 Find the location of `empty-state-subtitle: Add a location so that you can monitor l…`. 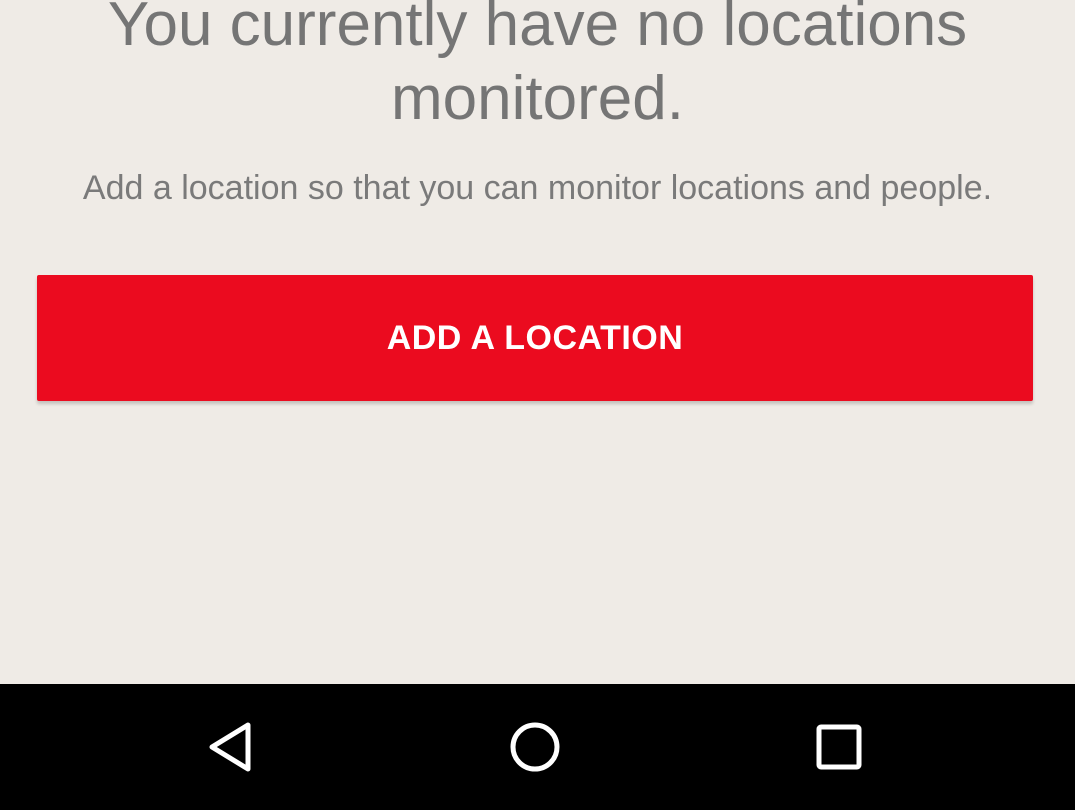

empty-state-subtitle: Add a location so that you can monitor l… is located at coordinates (537, 188).